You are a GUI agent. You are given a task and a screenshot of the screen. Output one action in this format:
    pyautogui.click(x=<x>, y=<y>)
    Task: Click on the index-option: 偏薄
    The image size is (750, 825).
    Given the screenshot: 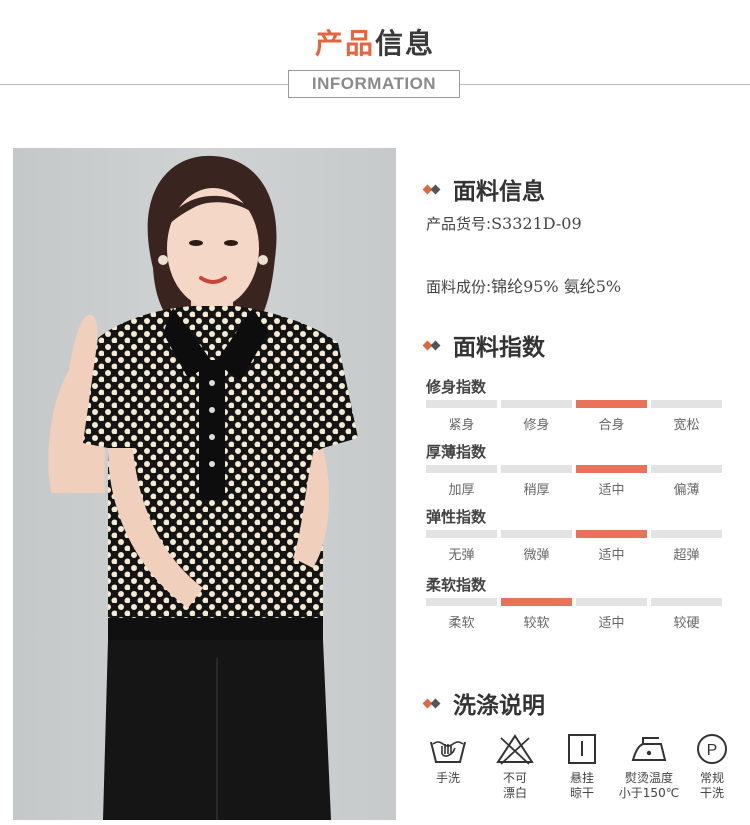 What is the action you would take?
    pyautogui.click(x=686, y=490)
    